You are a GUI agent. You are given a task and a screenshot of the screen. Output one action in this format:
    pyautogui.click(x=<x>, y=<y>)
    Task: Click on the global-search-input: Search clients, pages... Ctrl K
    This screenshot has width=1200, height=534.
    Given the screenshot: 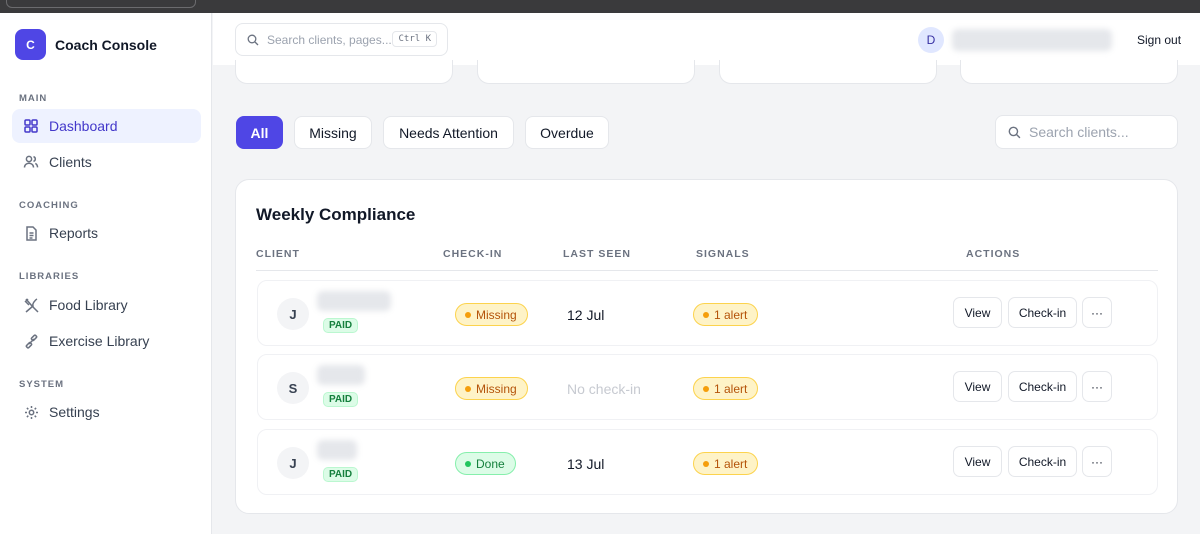 What is the action you would take?
    pyautogui.click(x=341, y=39)
    